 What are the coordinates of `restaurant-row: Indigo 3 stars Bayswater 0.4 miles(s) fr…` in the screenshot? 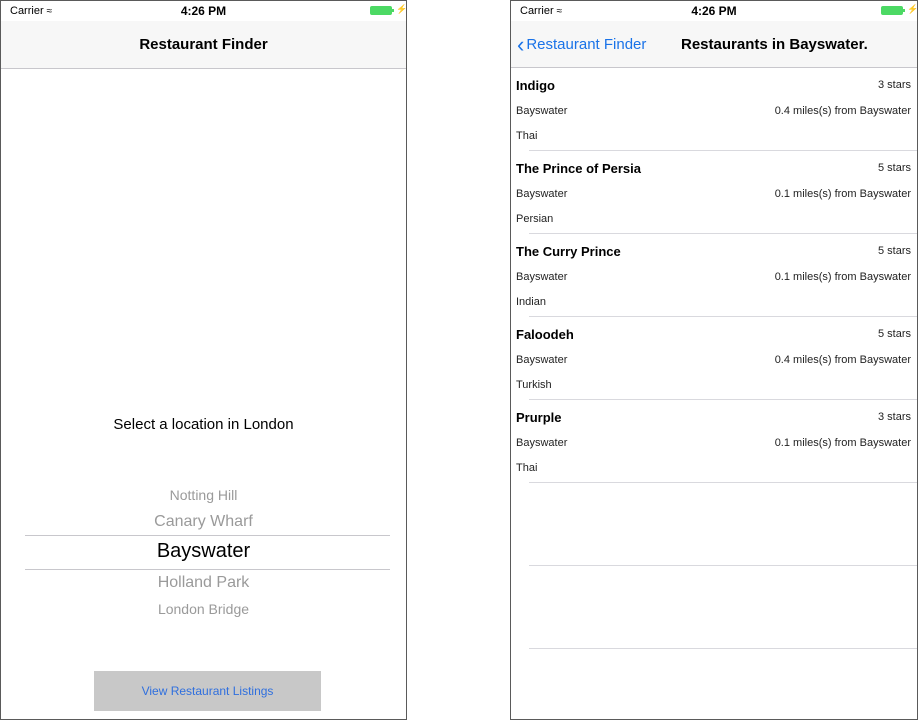 It's located at (714, 109).